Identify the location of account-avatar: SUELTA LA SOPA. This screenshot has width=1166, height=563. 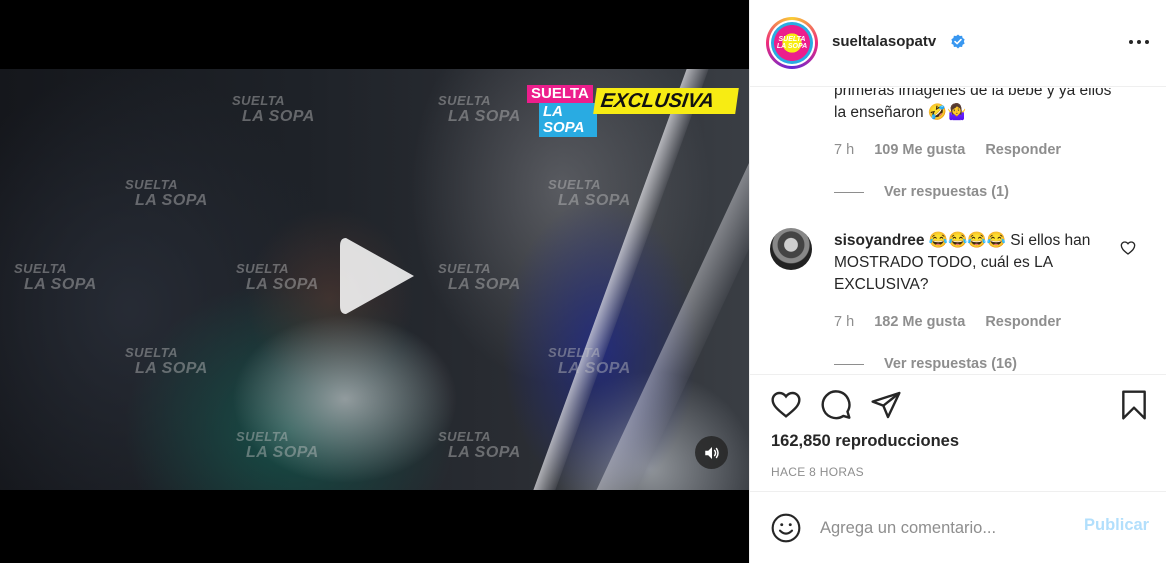
(792, 43).